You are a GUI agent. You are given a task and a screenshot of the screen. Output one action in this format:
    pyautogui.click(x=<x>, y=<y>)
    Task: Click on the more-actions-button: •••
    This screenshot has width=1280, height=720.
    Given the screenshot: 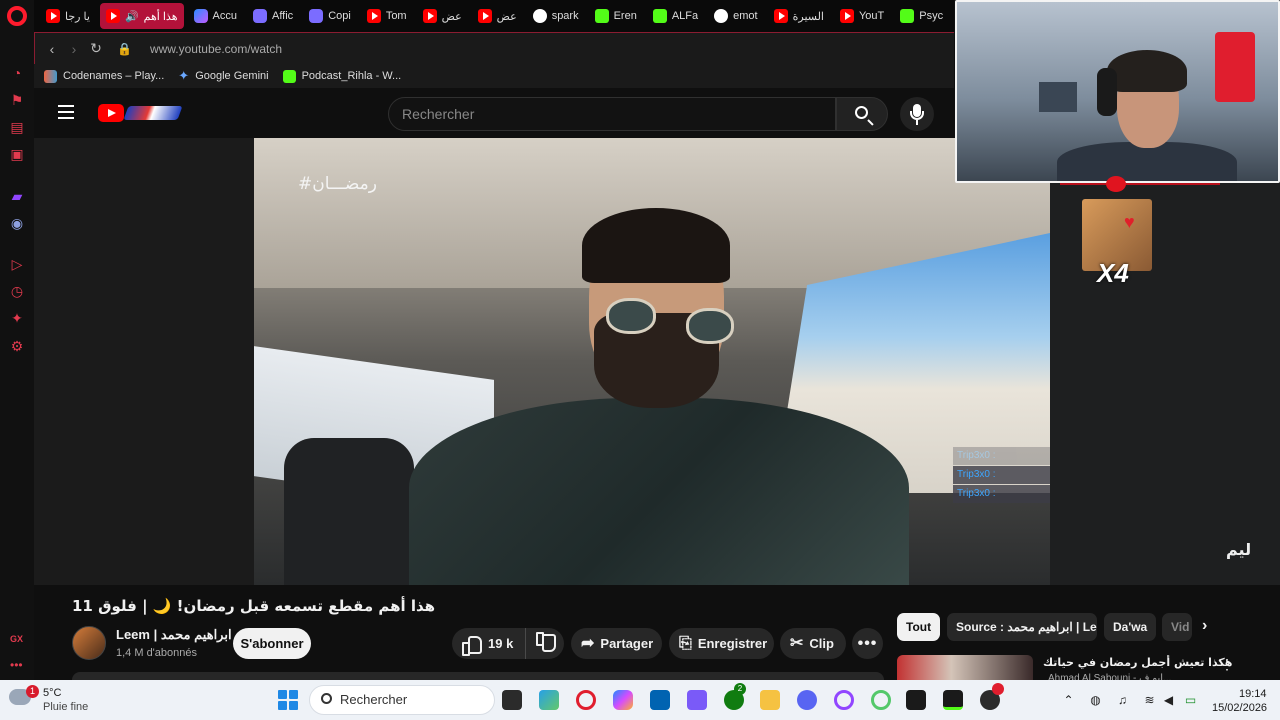 What is the action you would take?
    pyautogui.click(x=867, y=643)
    